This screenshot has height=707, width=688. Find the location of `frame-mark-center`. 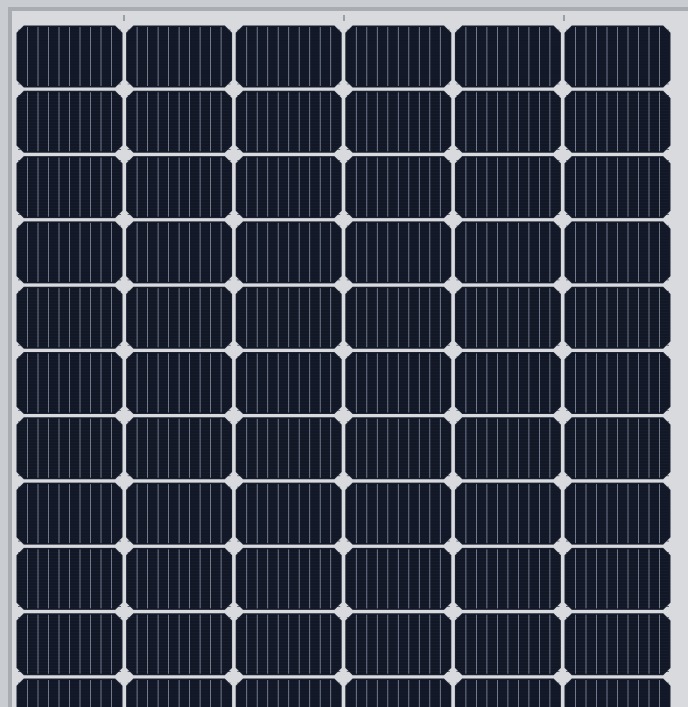

frame-mark-center is located at coordinates (344, 18).